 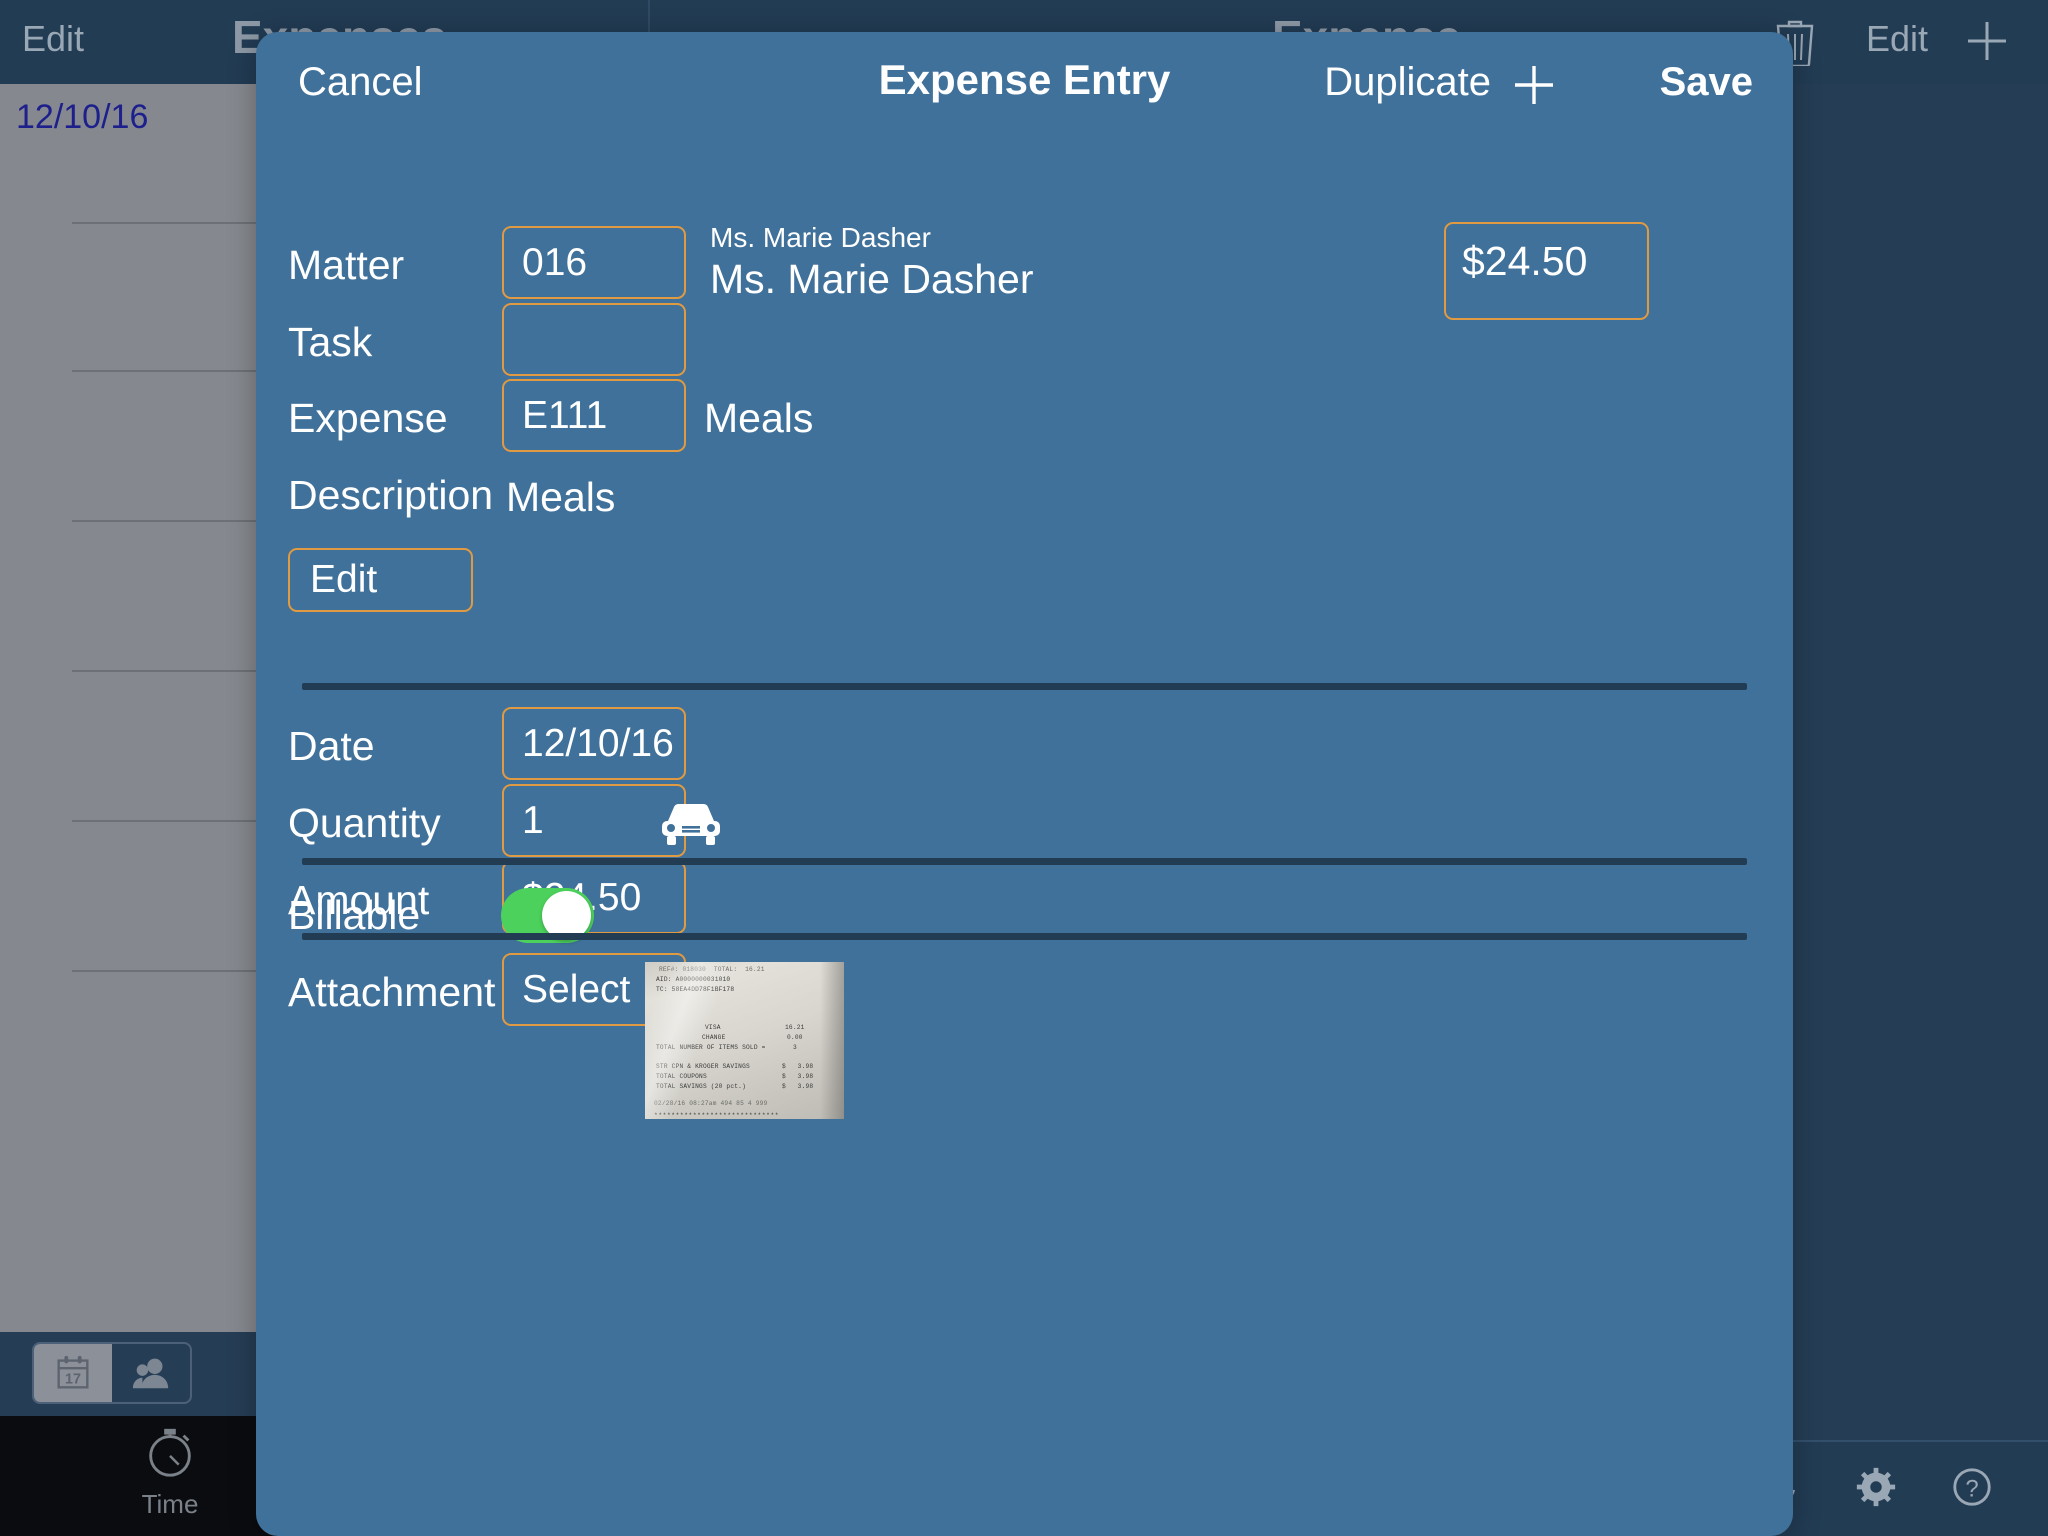 I want to click on matter-input: 016, so click(x=594, y=262).